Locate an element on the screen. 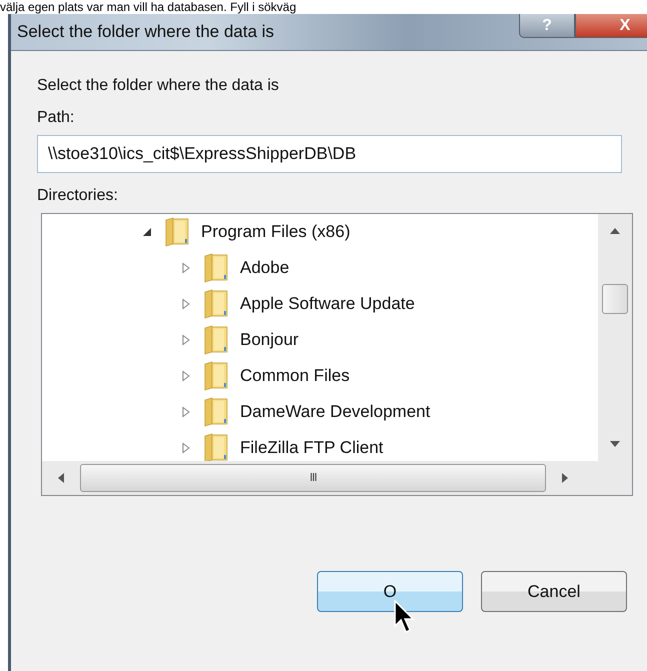  scrollbar-thumb is located at coordinates (615, 299).